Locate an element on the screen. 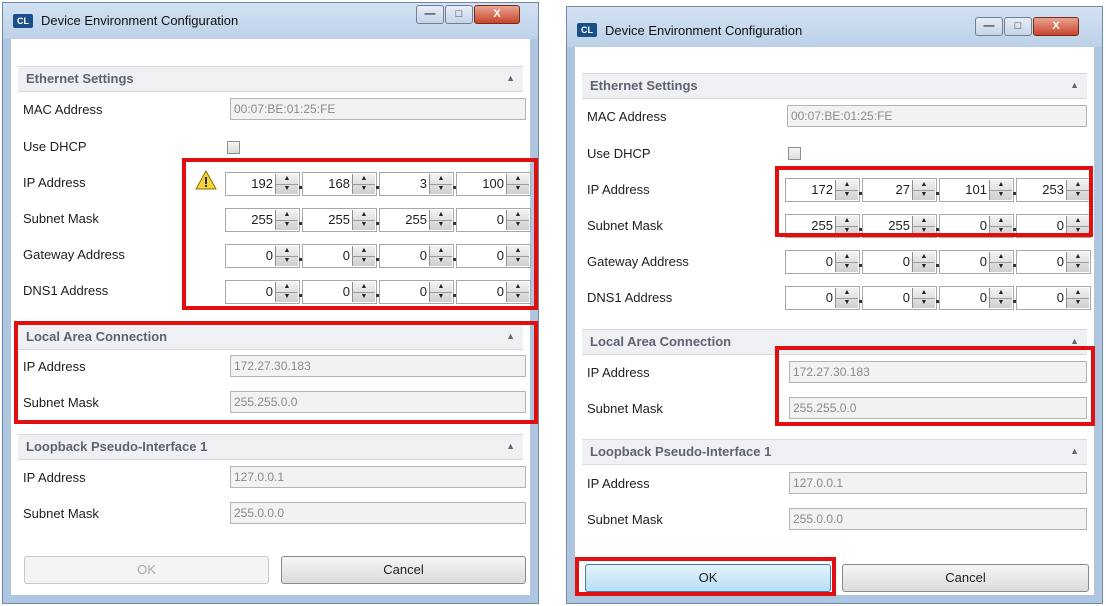 The image size is (1106, 606). ok-button: OK is located at coordinates (708, 578).